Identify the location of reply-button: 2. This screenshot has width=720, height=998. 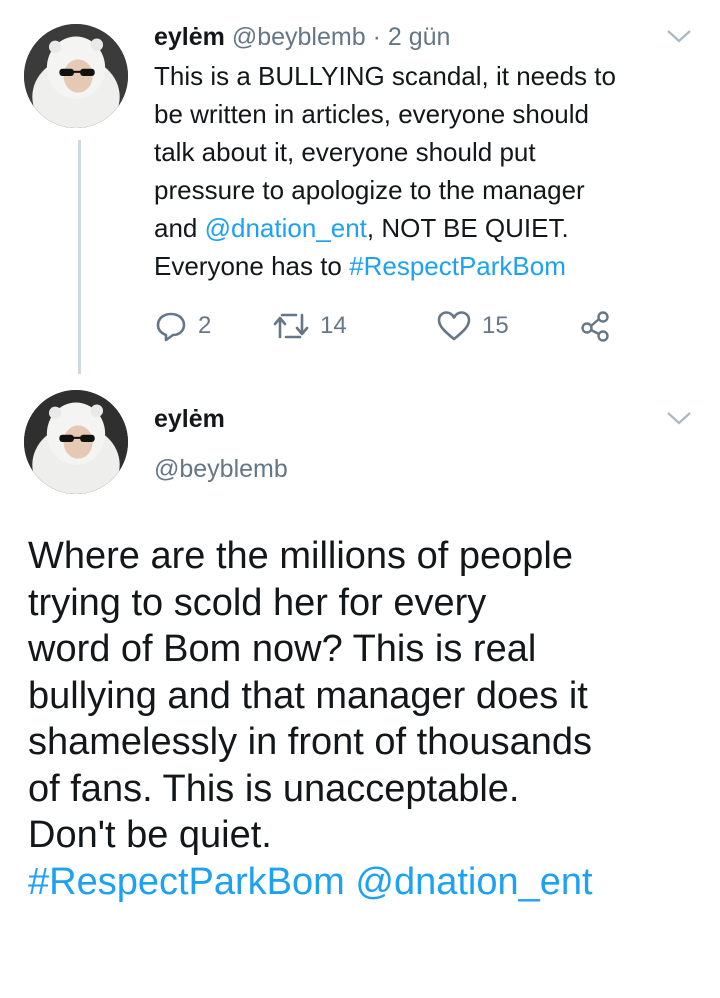
(182, 326).